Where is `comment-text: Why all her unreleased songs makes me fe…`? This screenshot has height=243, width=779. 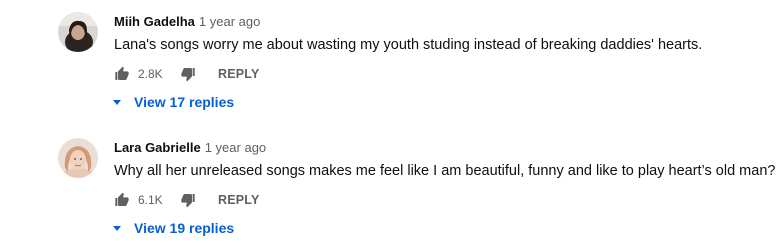
comment-text: Why all her unreleased songs makes me fe… is located at coordinates (445, 171).